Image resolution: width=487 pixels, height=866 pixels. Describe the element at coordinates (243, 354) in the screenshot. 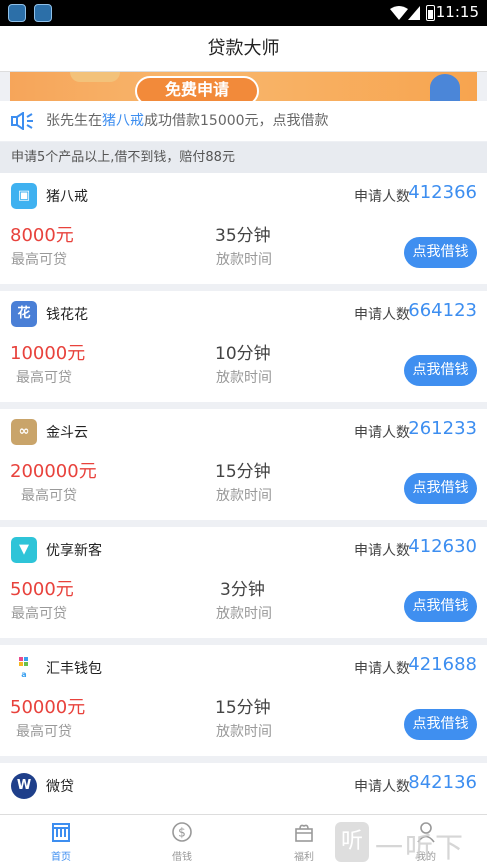

I see `disbursement-time: 10分钟` at that location.